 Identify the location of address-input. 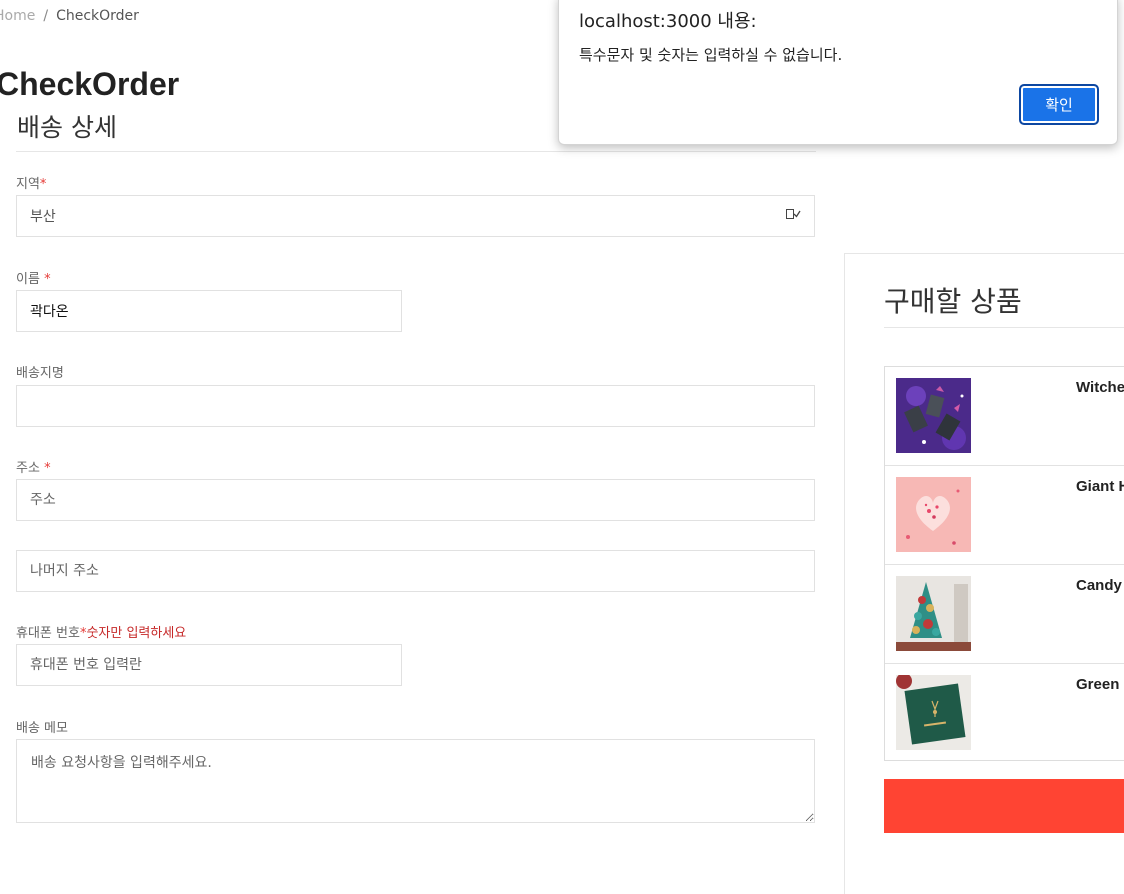
(415, 500).